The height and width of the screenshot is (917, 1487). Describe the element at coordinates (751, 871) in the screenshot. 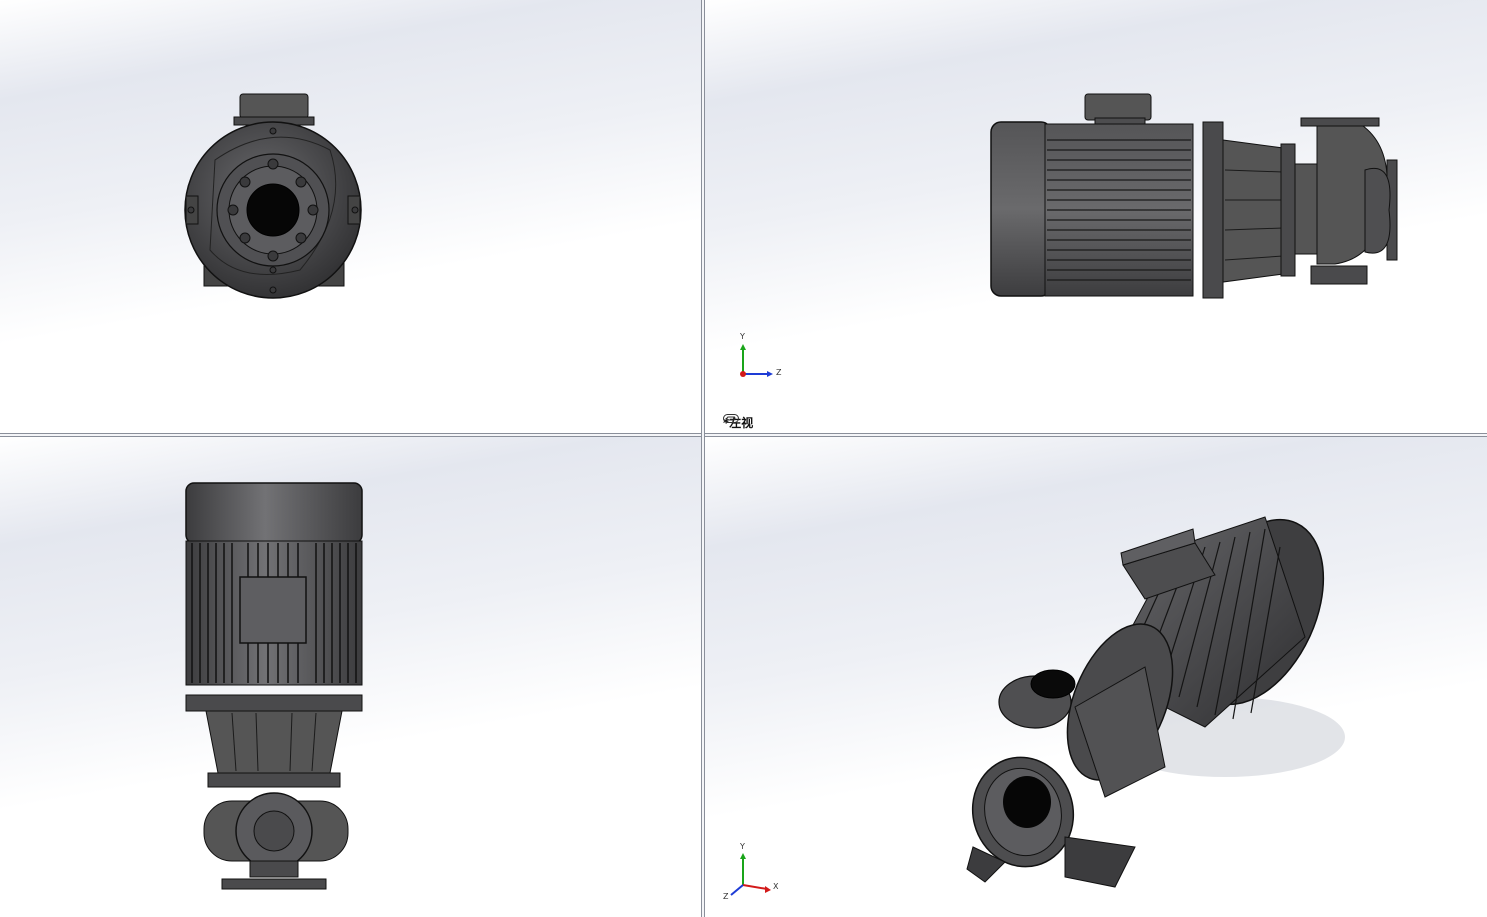

I see `orientation-triad-iso: Y X Z` at that location.